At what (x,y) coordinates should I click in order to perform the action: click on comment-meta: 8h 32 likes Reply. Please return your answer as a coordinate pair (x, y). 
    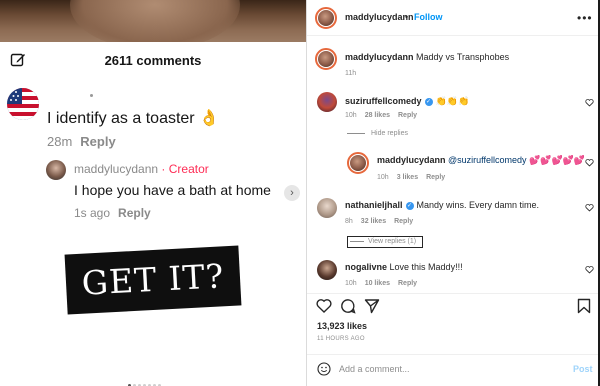
    Looking at the image, I should click on (379, 221).